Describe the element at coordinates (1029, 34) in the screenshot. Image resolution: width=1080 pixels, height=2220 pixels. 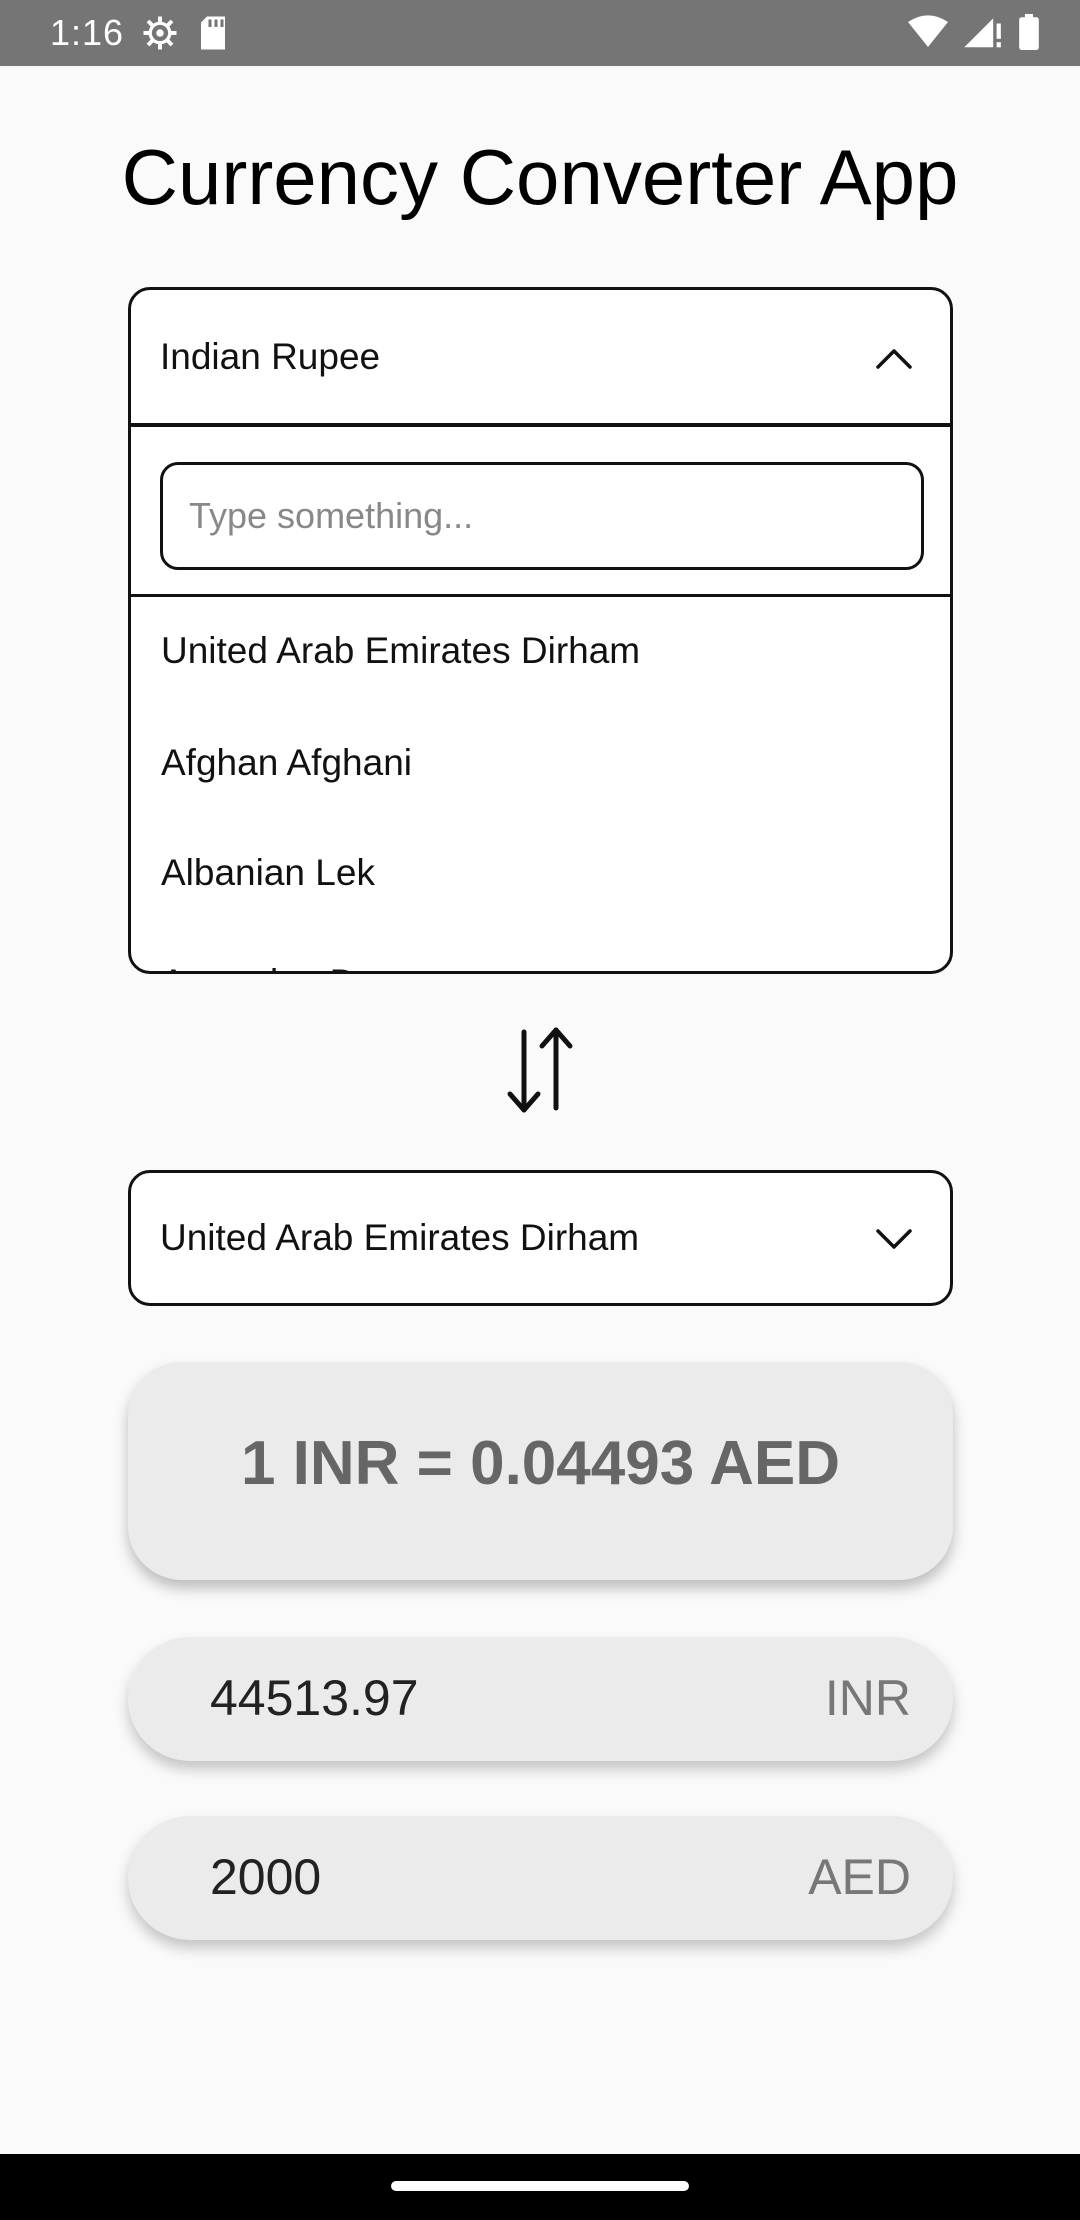
I see `battery-icon` at that location.